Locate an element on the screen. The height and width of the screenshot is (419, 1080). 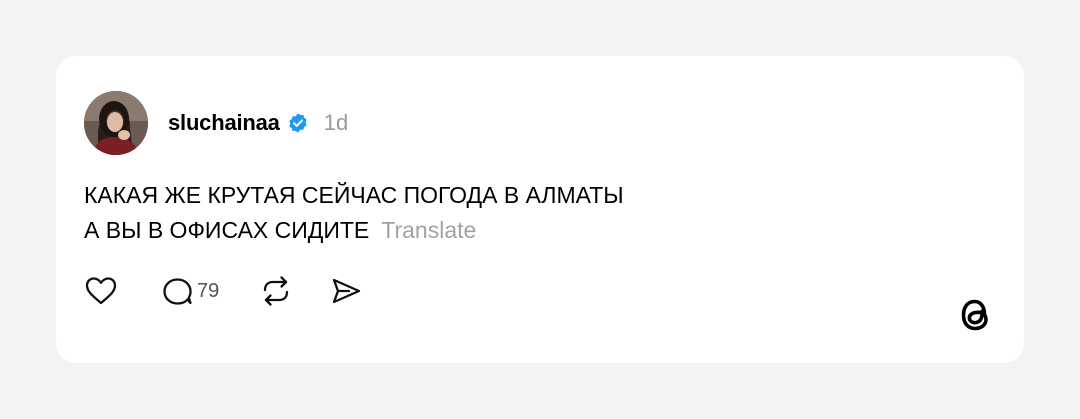
repost-button is located at coordinates (276, 291).